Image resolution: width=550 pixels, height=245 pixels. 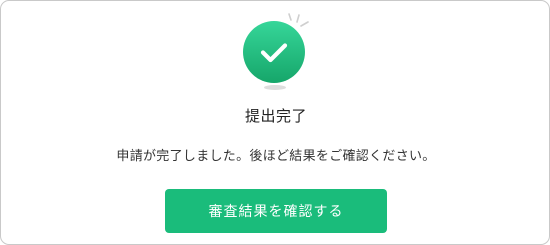 What do you see at coordinates (275, 87) in the screenshot?
I see `icon-shadow` at bounding box center [275, 87].